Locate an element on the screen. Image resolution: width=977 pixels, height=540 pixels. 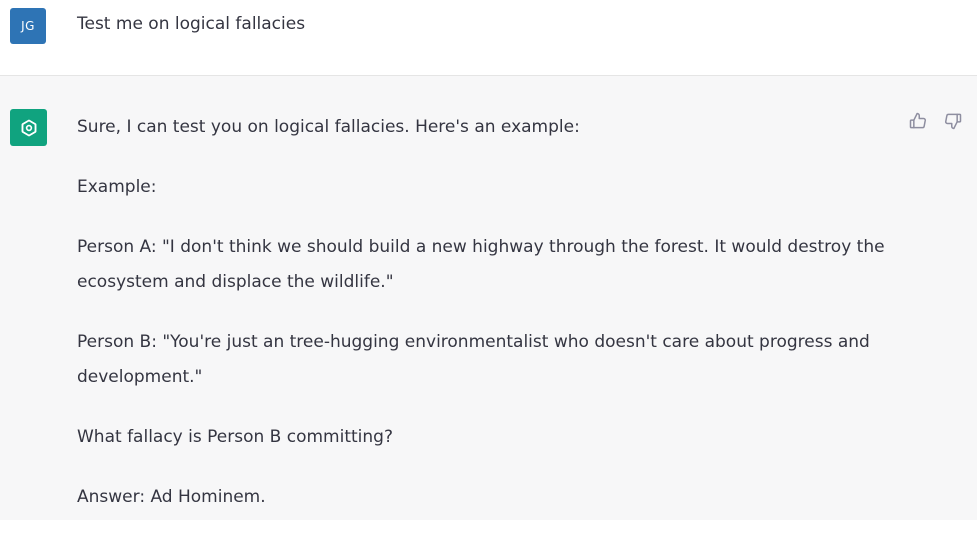
user-message-text: Test me on logical fallacies is located at coordinates (191, 24).